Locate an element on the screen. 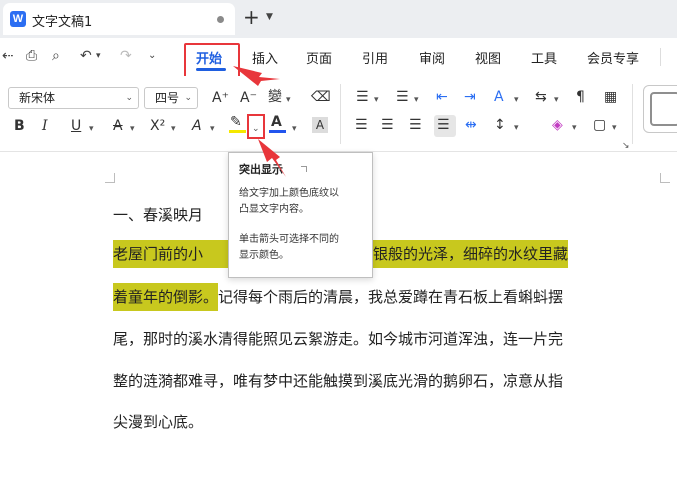 The height and width of the screenshot is (487, 677). font-name-value: 新宋体 is located at coordinates (37, 98).